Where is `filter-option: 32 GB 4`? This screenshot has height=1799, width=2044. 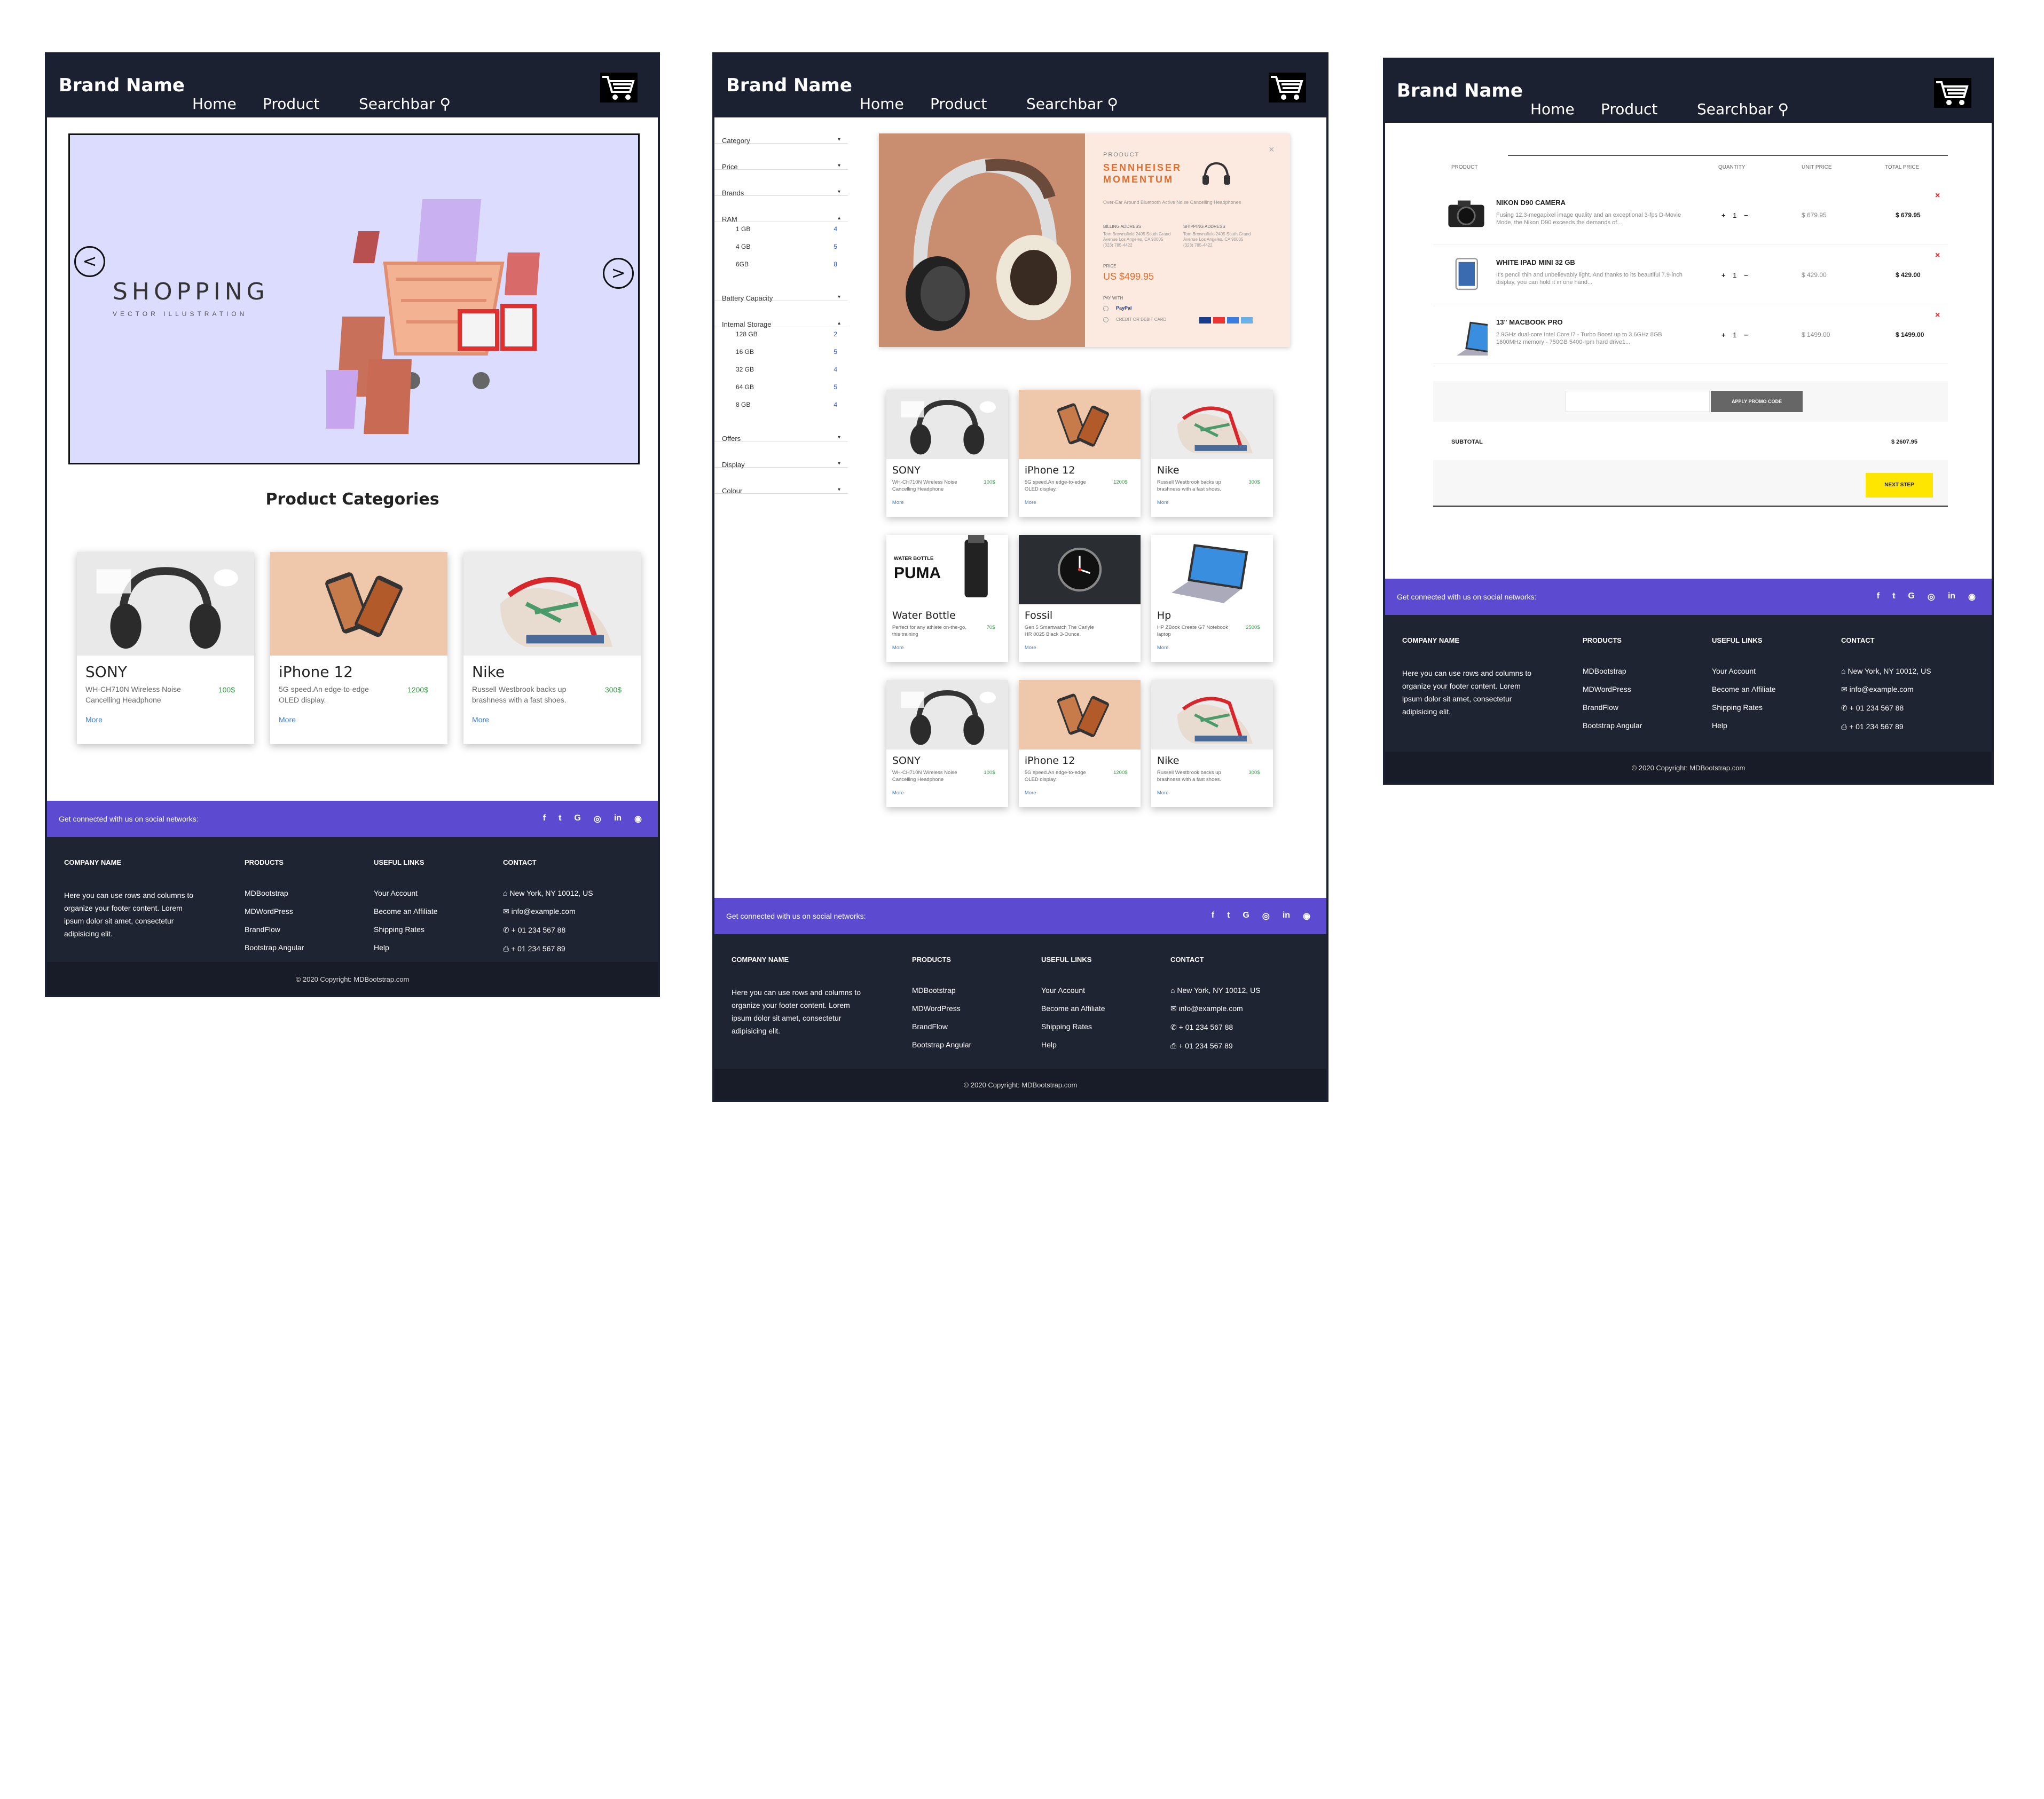 filter-option: 32 GB 4 is located at coordinates (781, 371).